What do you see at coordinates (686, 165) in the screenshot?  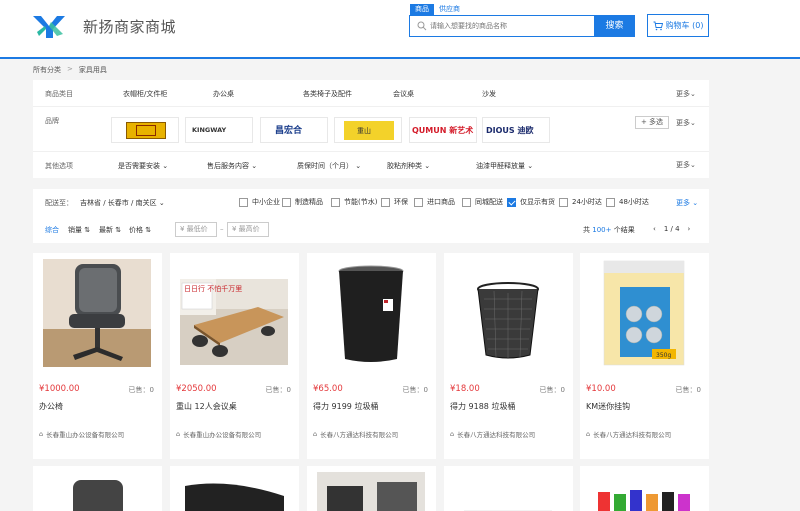 I see `options-more-button: 更多⌄` at bounding box center [686, 165].